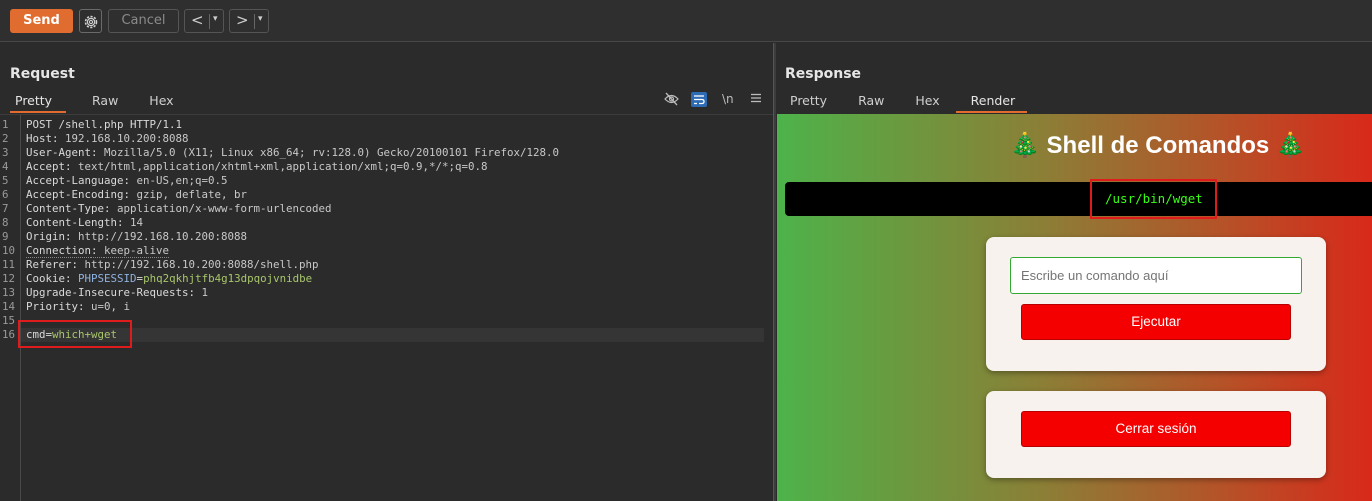 The width and height of the screenshot is (1372, 501). Describe the element at coordinates (5, 166) in the screenshot. I see `line-number: 4` at that location.